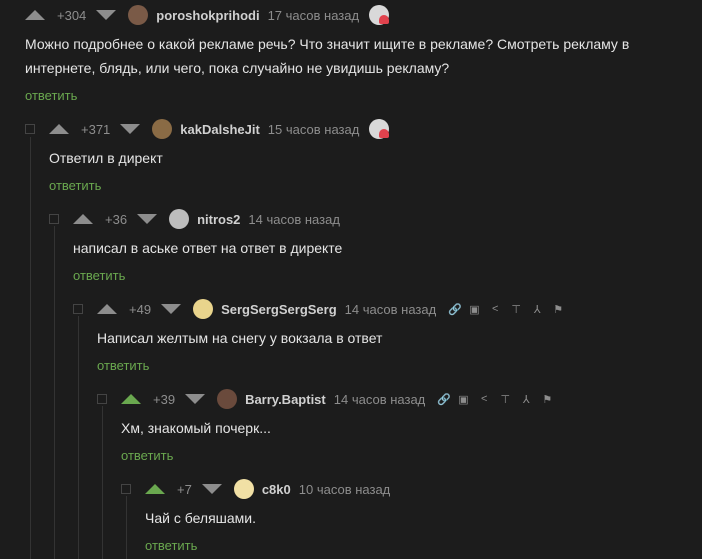  What do you see at coordinates (164, 399) in the screenshot?
I see `rating: +39` at bounding box center [164, 399].